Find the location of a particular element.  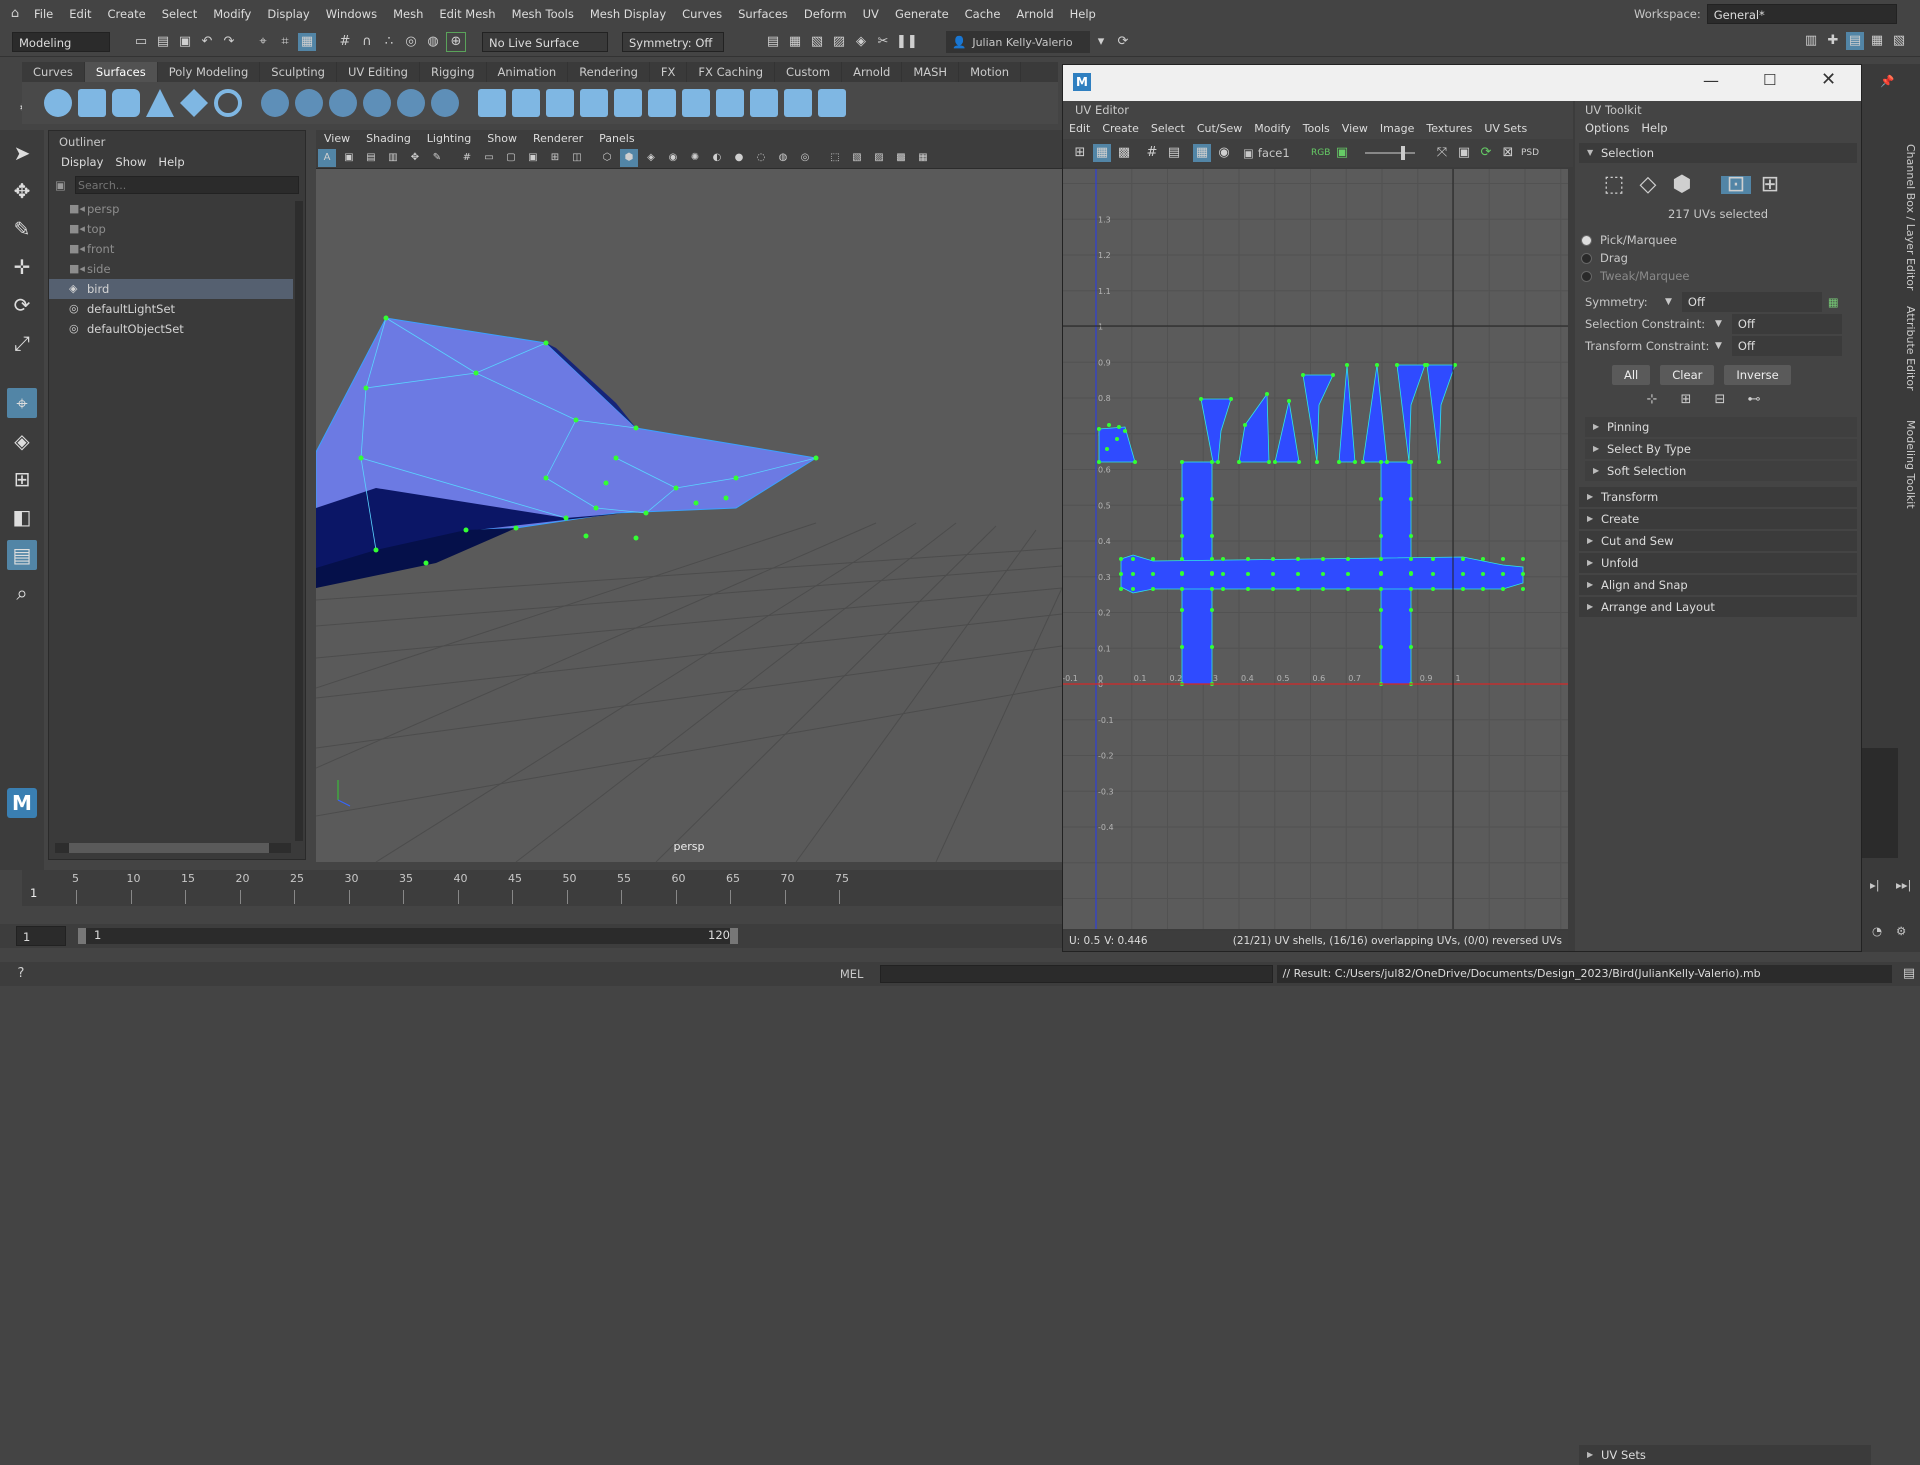

pause-icon: ❚❚ is located at coordinates (907, 42).